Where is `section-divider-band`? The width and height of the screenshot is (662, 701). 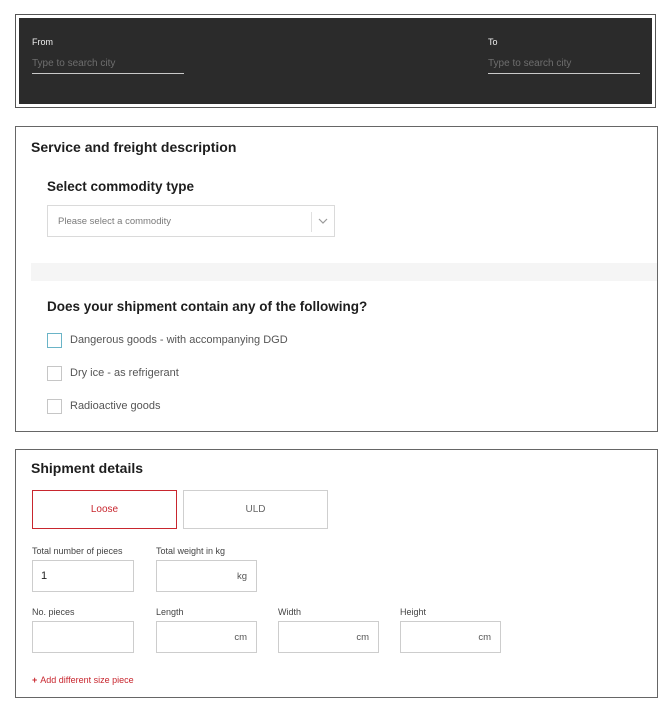
section-divider-band is located at coordinates (344, 272).